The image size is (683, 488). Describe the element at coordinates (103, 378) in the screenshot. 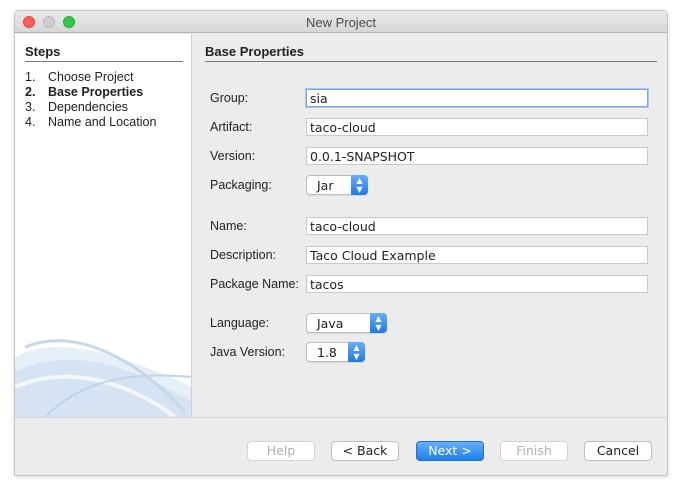

I see `decorative-wave-graphic` at that location.